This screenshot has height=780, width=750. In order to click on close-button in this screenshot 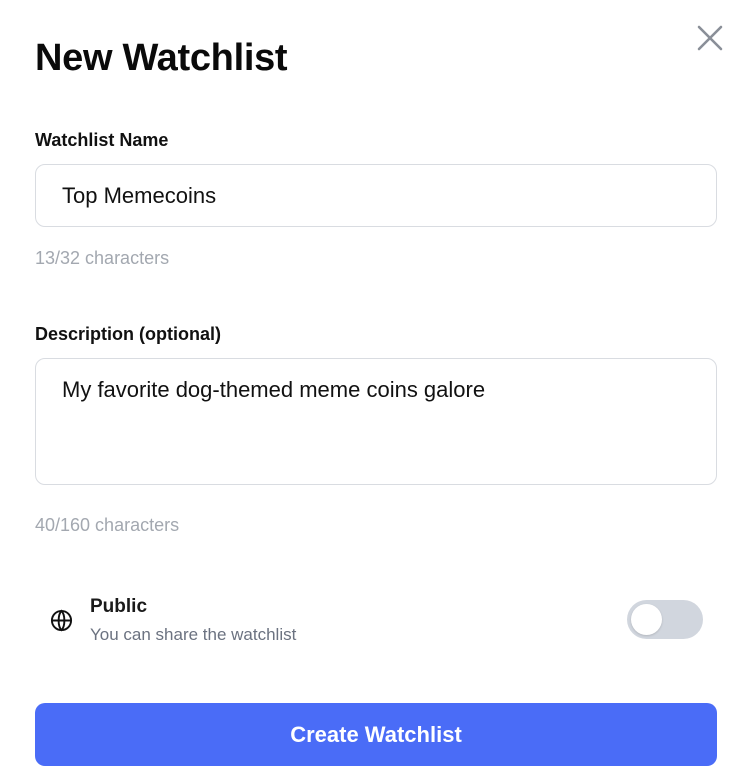, I will do `click(710, 38)`.